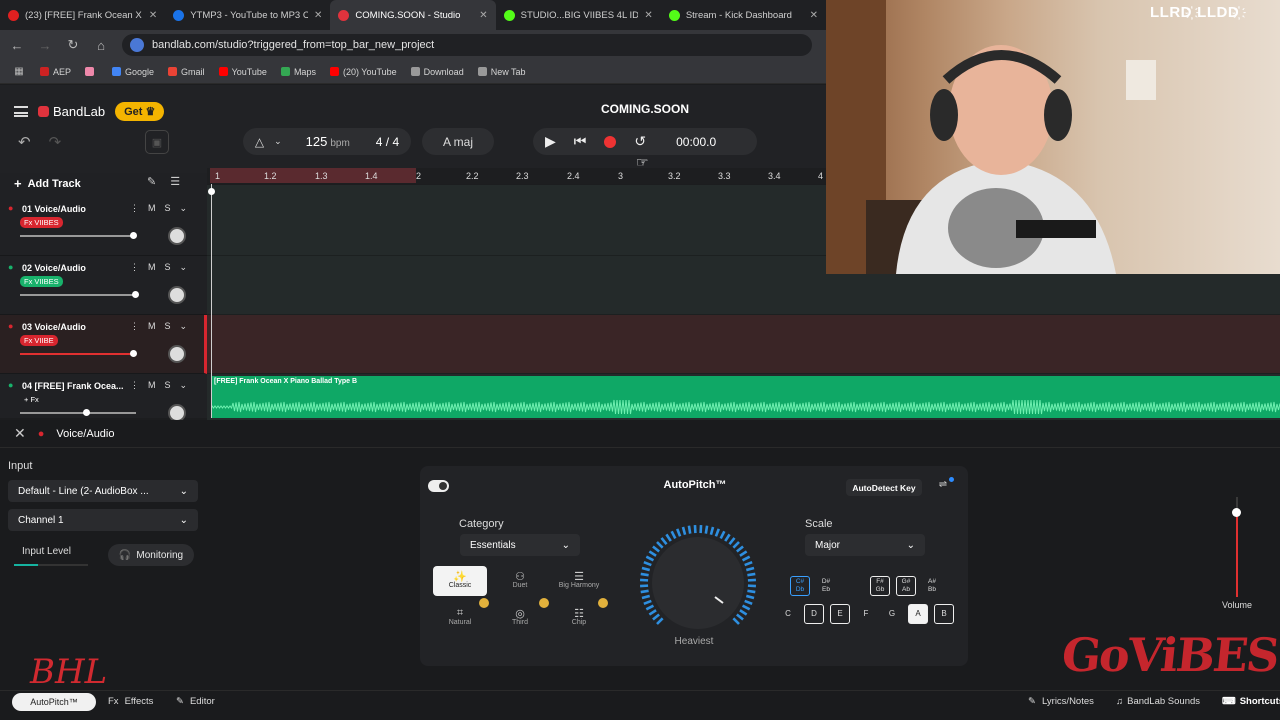 Image resolution: width=1280 pixels, height=720 pixels. What do you see at coordinates (1236, 512) in the screenshot?
I see `volume-slider-handle` at bounding box center [1236, 512].